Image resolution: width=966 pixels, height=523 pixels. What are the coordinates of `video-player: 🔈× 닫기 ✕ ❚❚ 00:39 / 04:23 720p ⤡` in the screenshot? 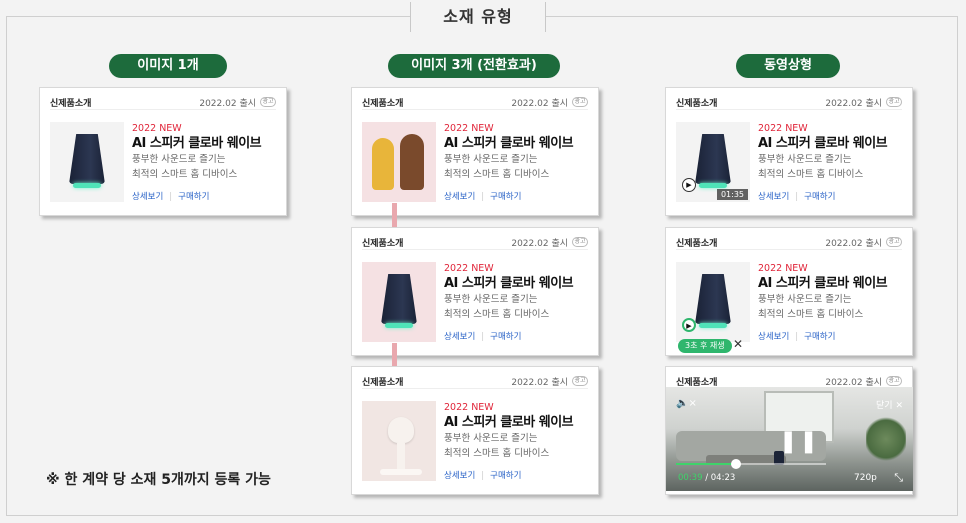 It's located at (789, 439).